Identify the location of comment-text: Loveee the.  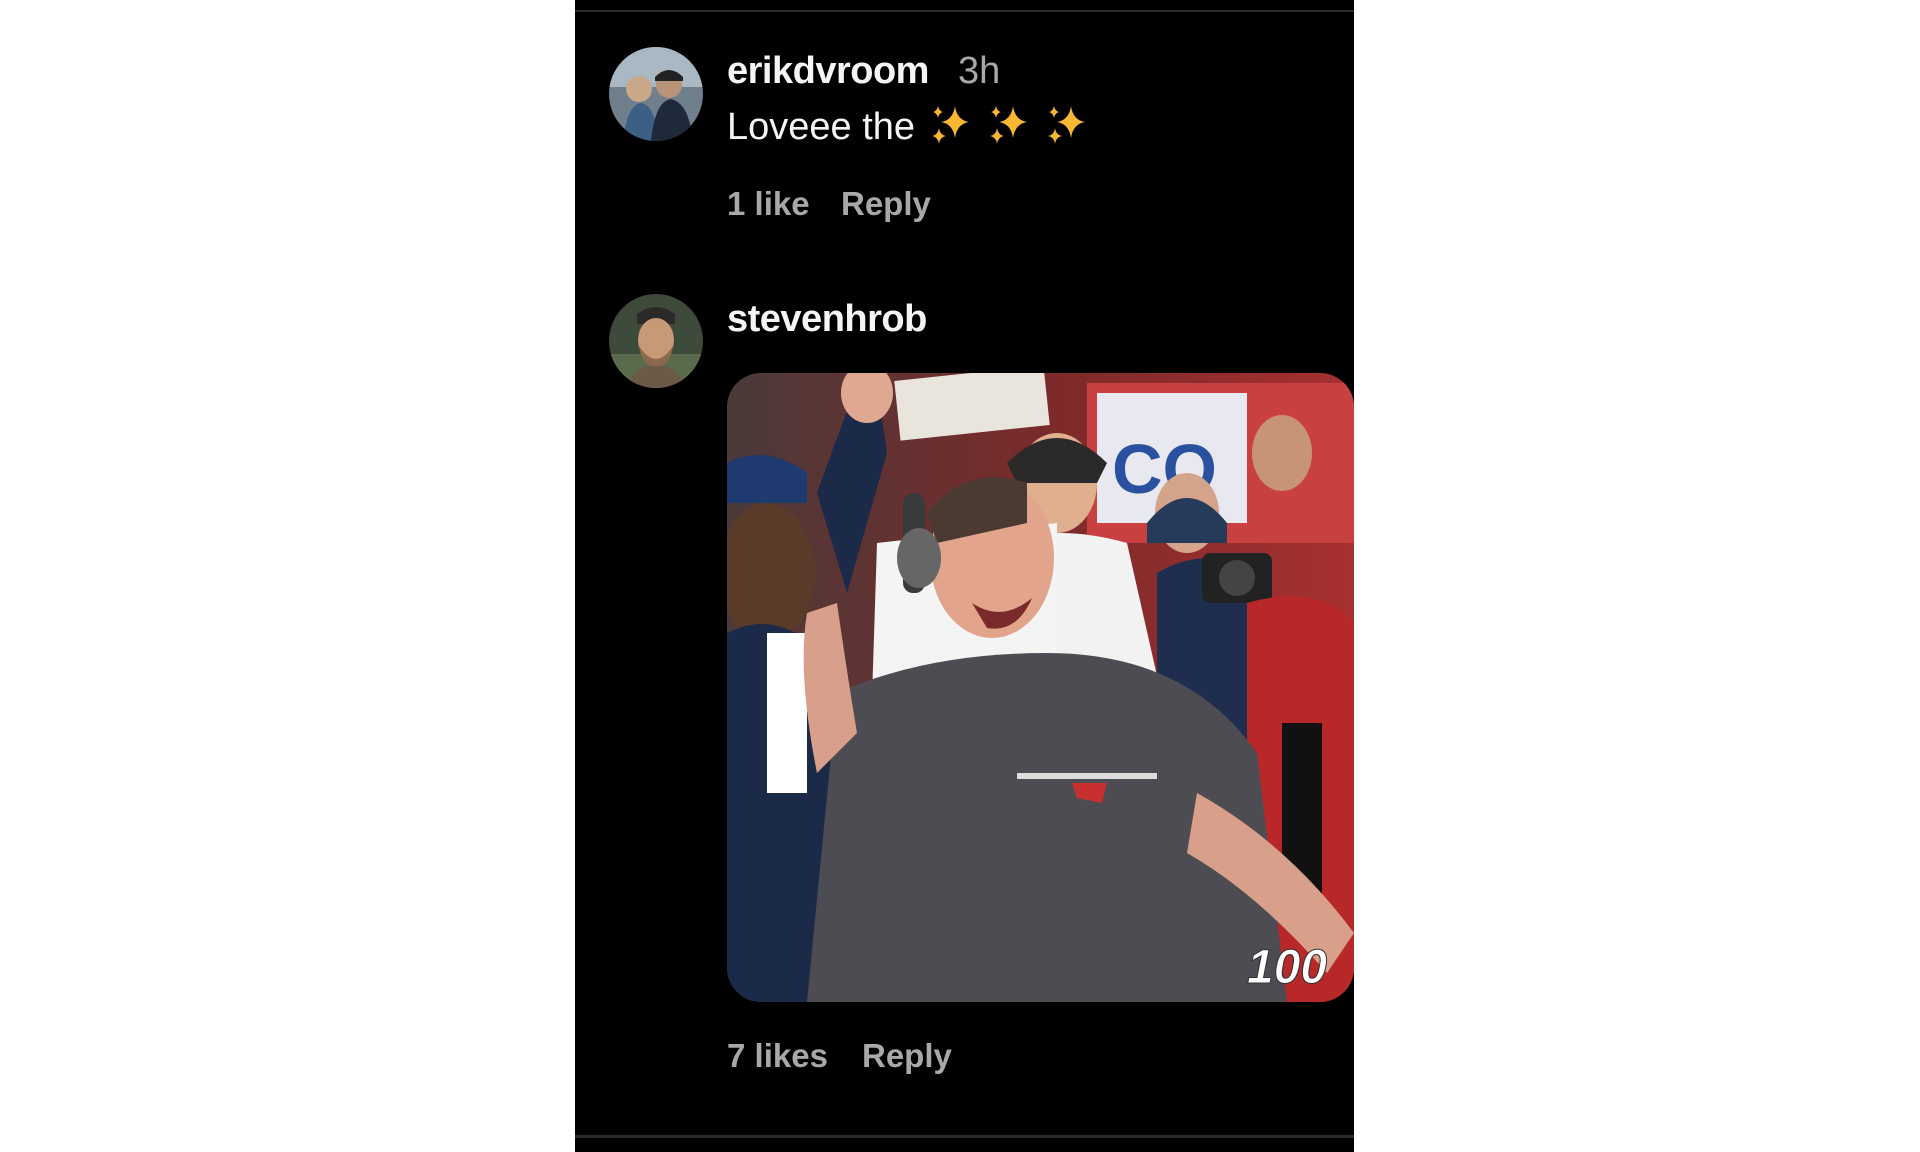
(908, 129).